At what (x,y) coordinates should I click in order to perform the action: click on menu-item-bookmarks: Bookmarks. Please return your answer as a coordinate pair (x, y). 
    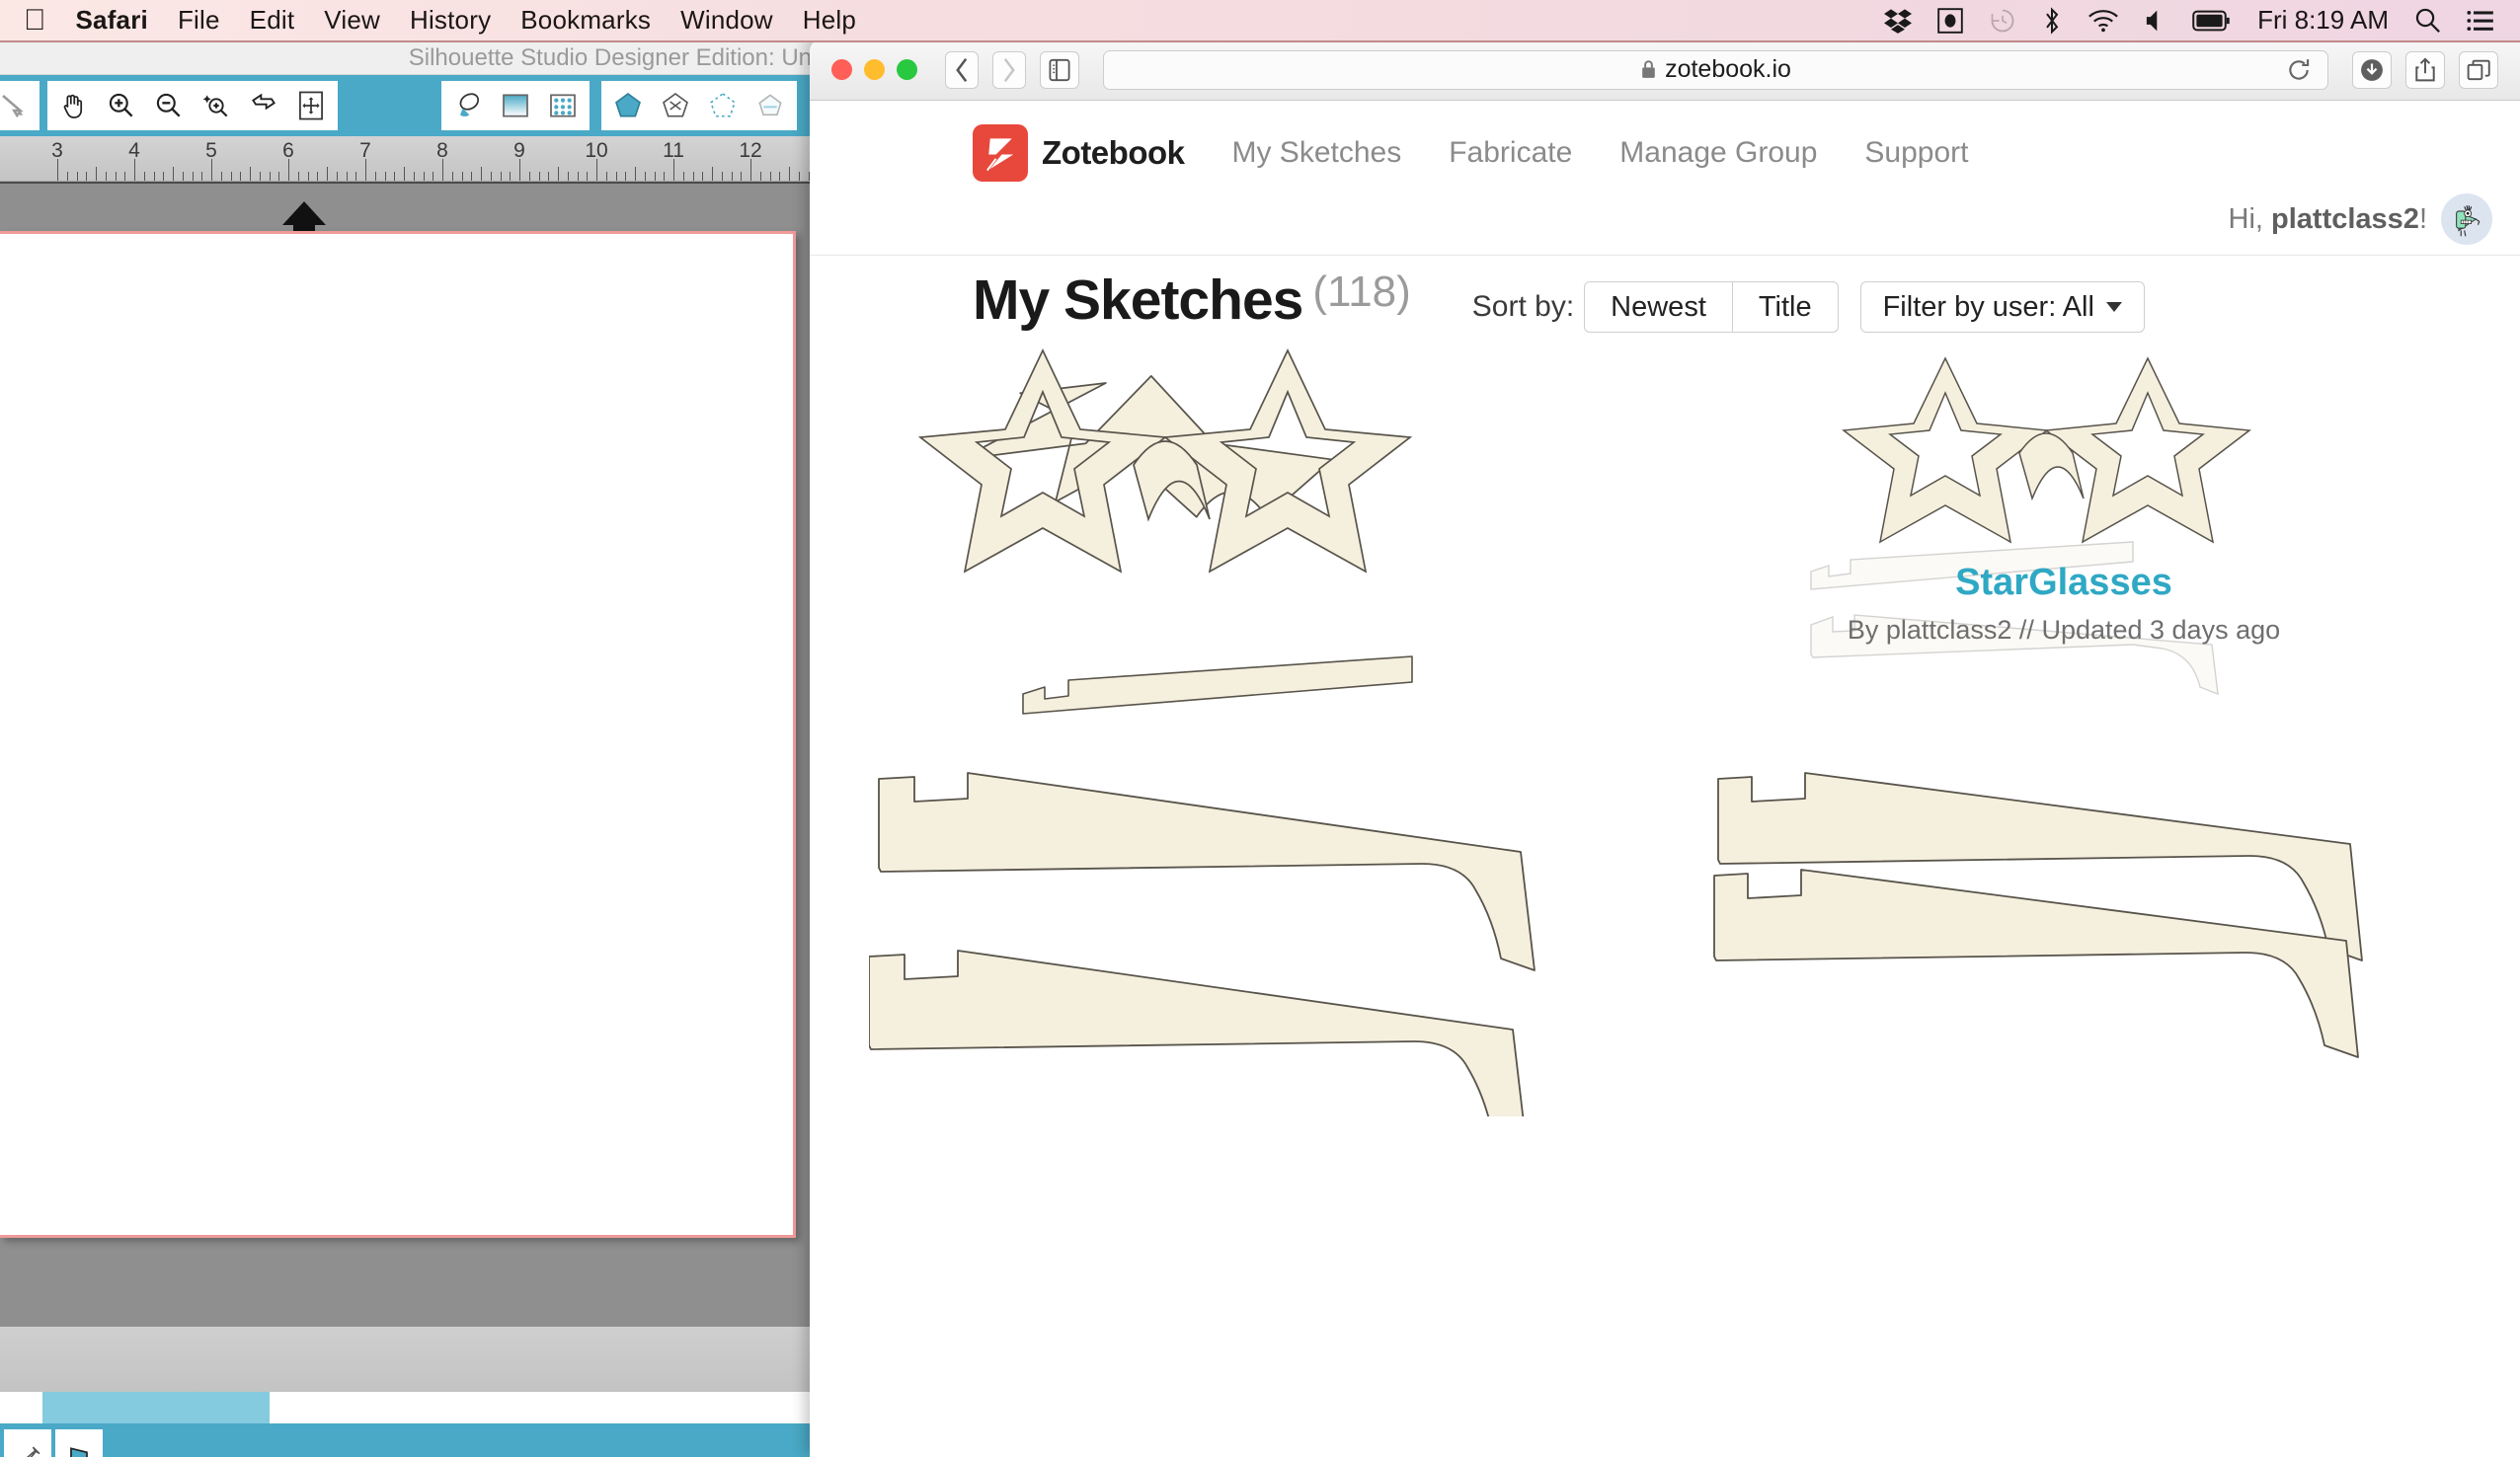
    Looking at the image, I should click on (585, 20).